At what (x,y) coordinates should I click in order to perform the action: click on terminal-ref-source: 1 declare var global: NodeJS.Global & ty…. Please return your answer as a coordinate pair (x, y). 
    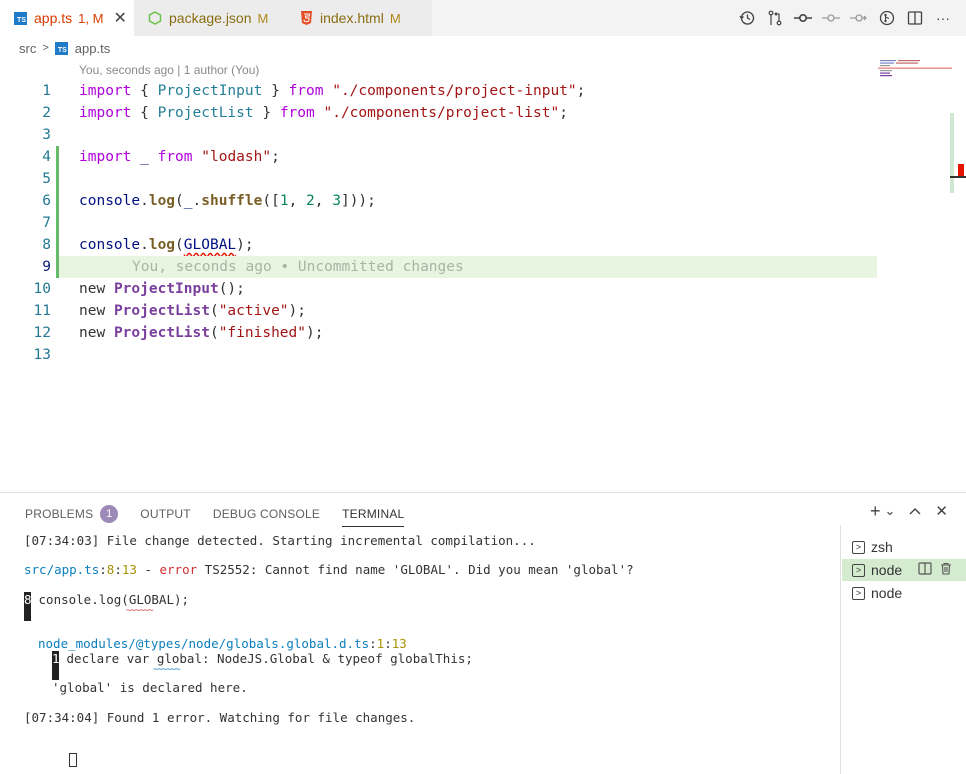
    Looking at the image, I should click on (262, 658).